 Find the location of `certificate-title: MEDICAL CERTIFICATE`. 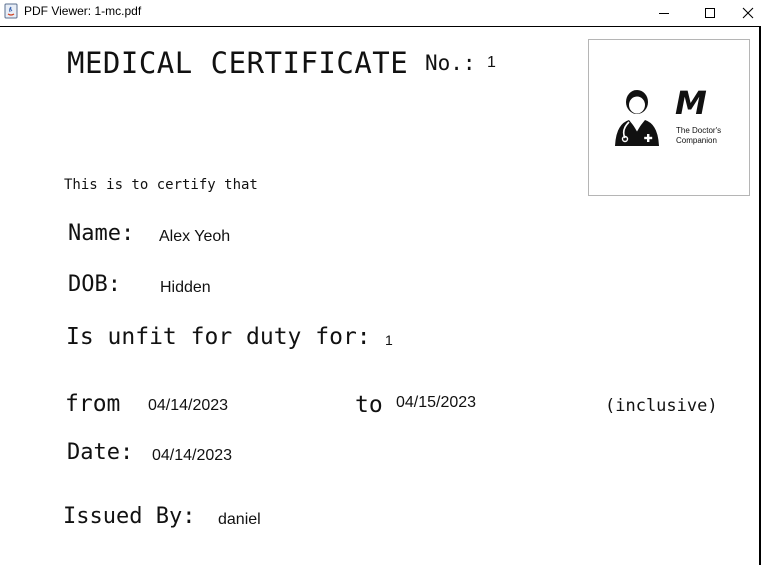

certificate-title: MEDICAL CERTIFICATE is located at coordinates (238, 63).